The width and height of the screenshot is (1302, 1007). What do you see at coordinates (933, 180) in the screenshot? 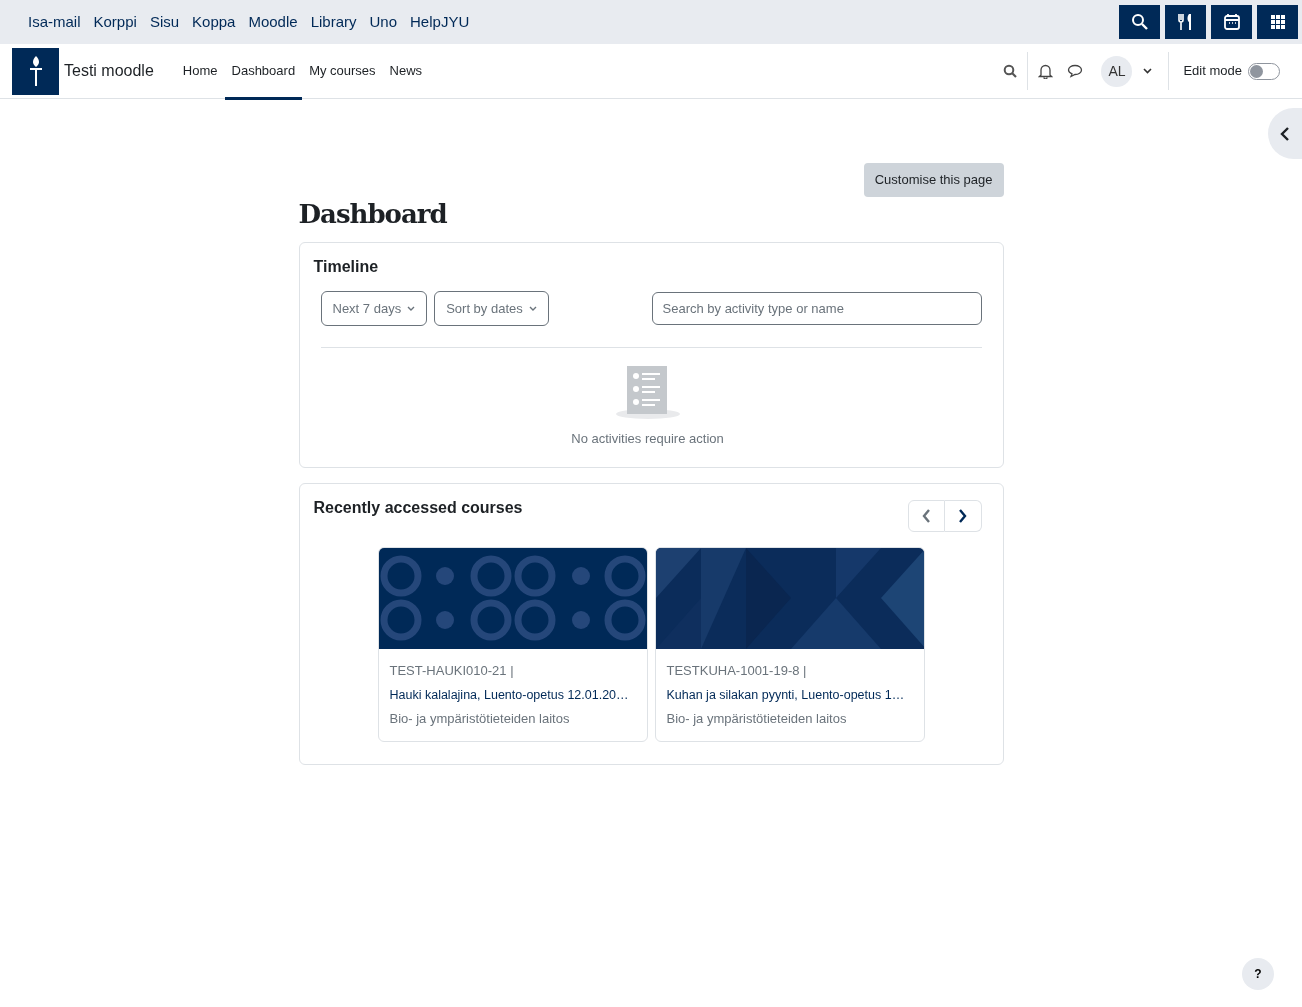
I see `customise-button: Customise this page` at bounding box center [933, 180].